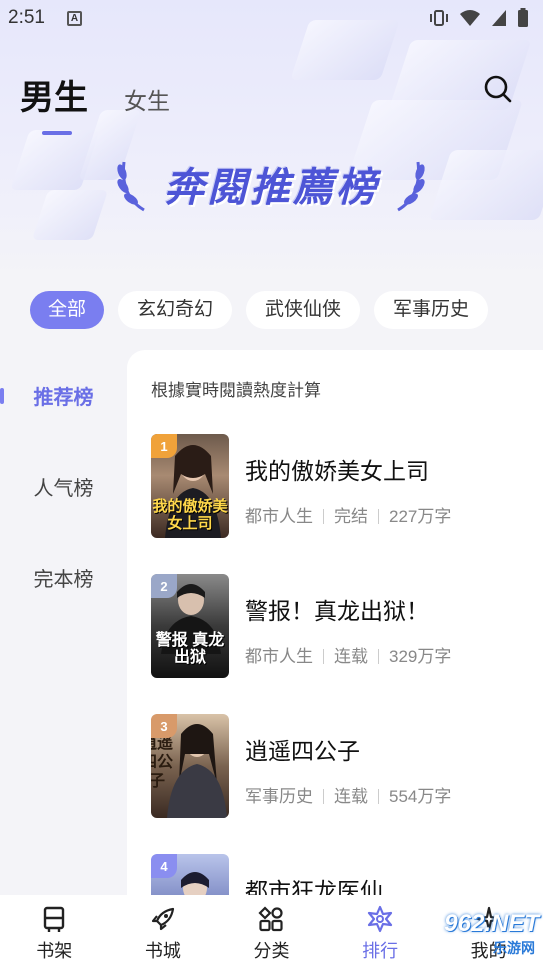 The height and width of the screenshot is (965, 543). Describe the element at coordinates (190, 766) in the screenshot. I see `book-cover: 逍遥四公子 3` at that location.